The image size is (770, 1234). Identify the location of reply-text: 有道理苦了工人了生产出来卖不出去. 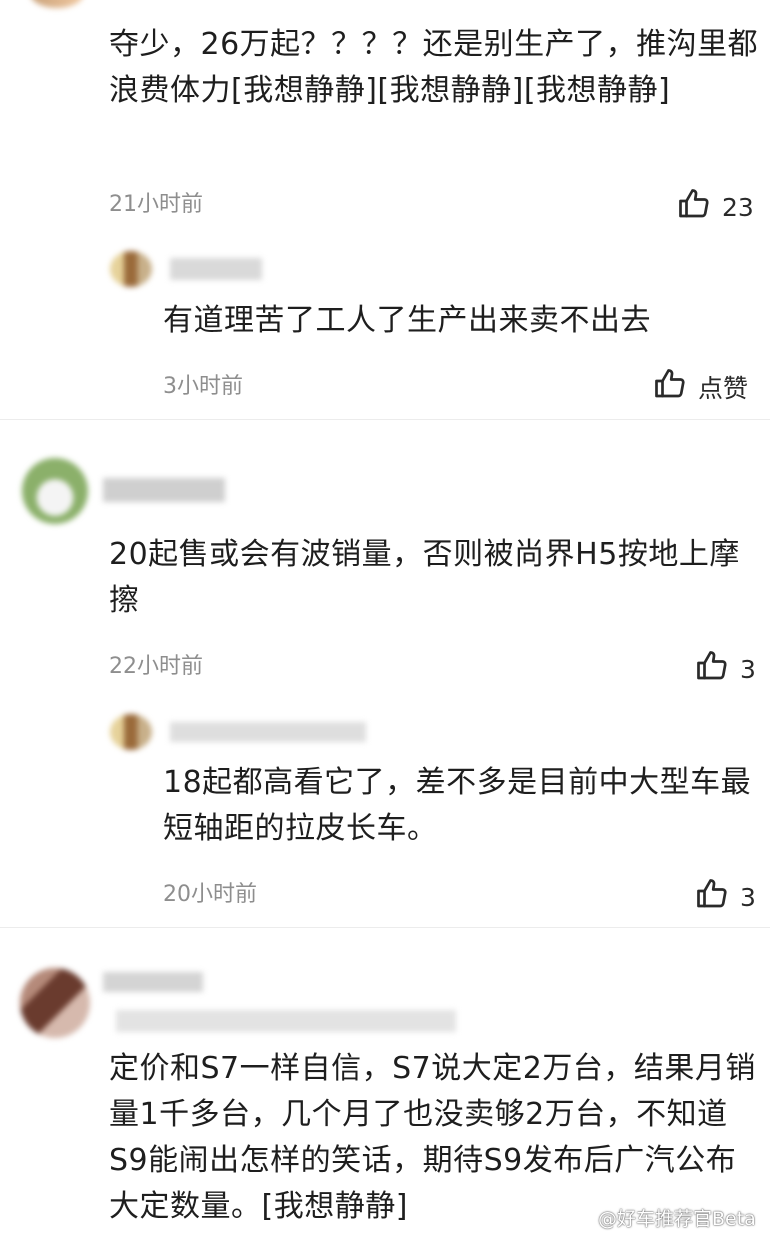
(407, 320).